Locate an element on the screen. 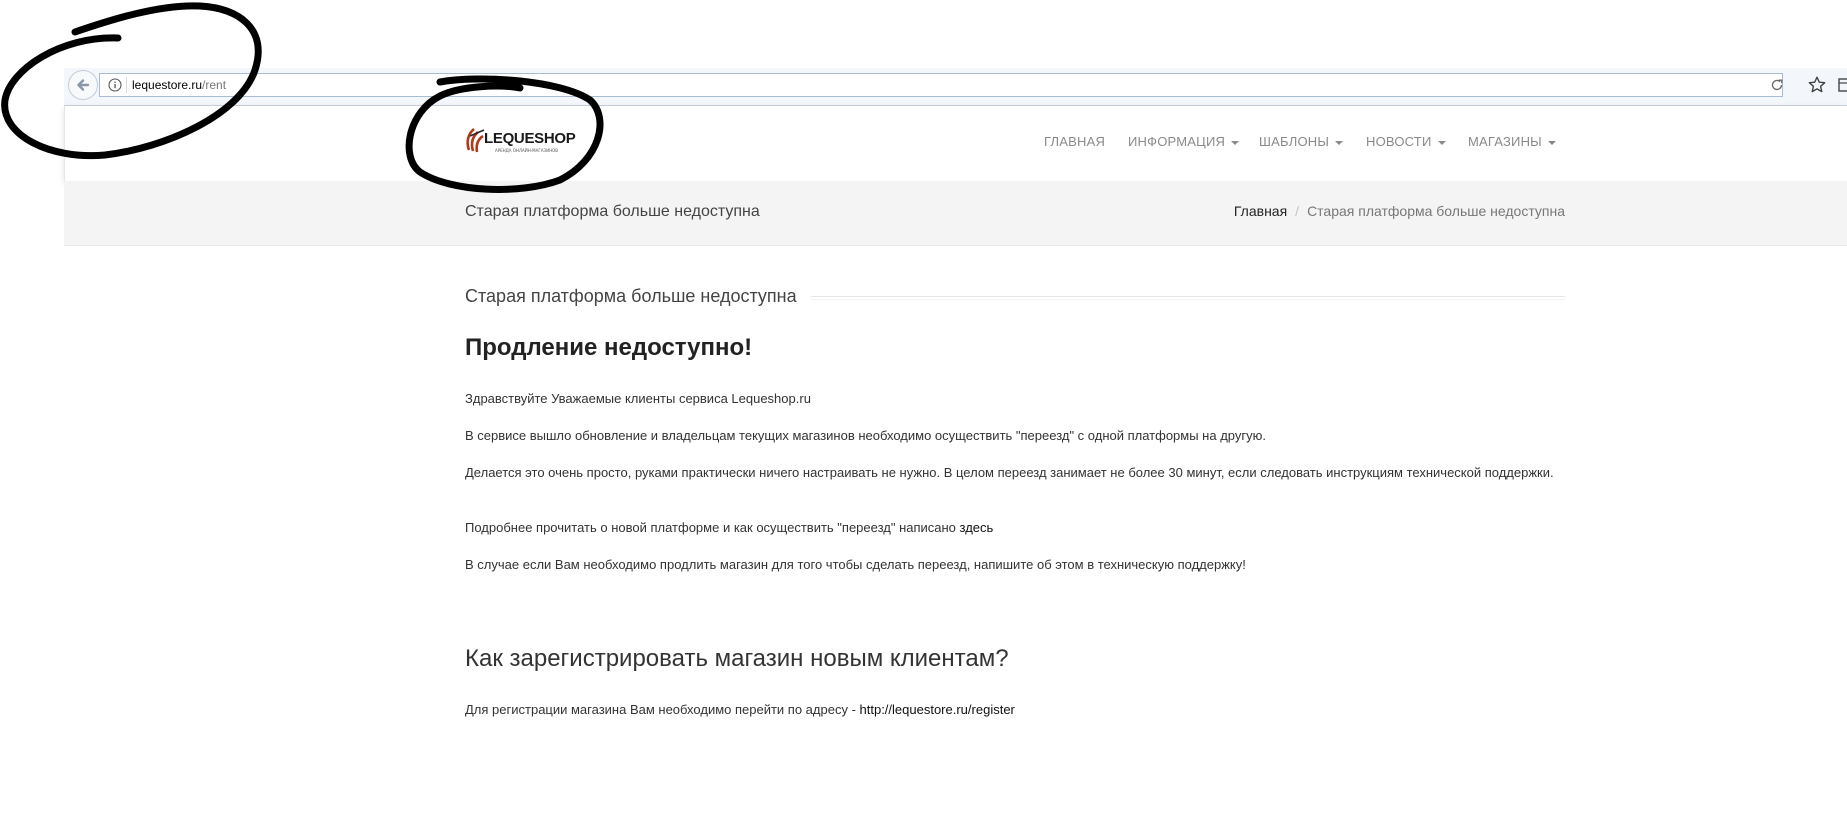  nav-label: ГЛАВНАЯ is located at coordinates (1075, 141).